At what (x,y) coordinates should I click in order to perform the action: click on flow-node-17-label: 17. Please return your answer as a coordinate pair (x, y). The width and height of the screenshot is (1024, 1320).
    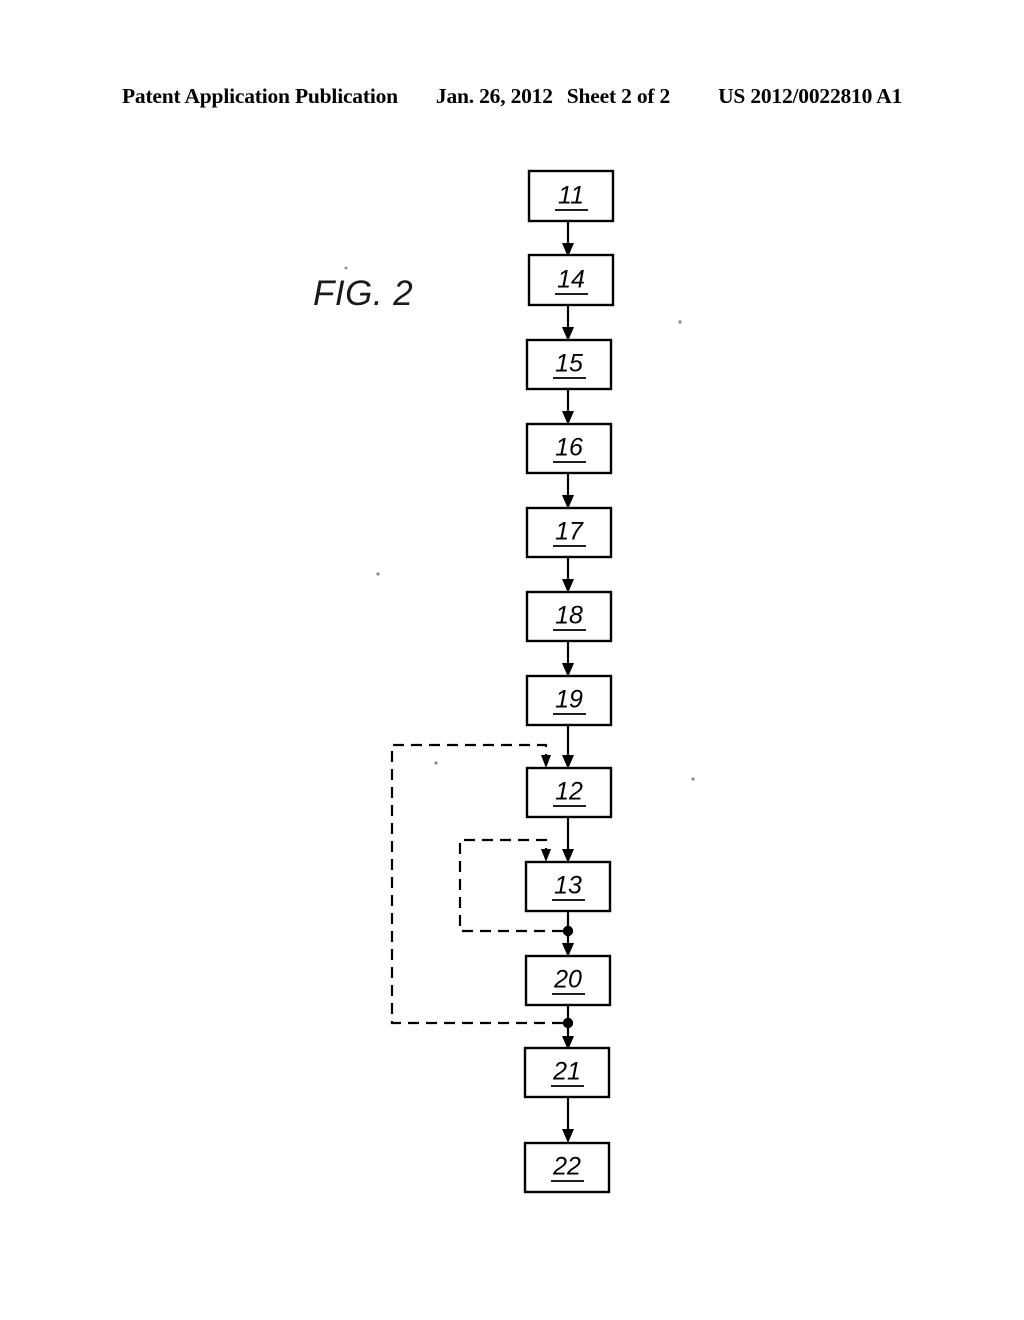
    Looking at the image, I should click on (569, 532).